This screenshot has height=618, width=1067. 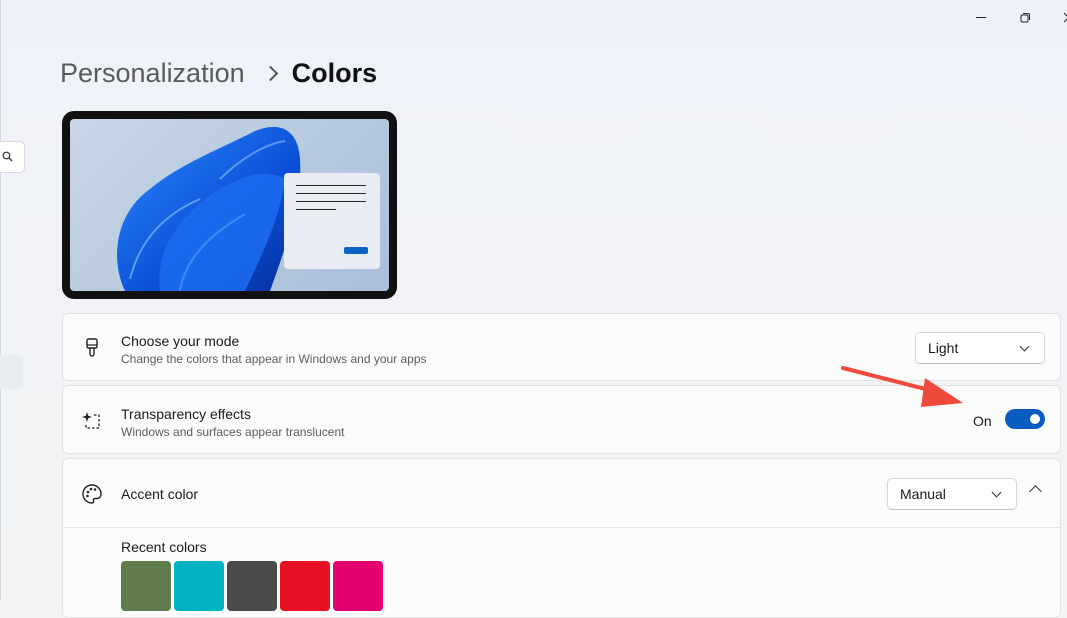 What do you see at coordinates (332, 221) in the screenshot?
I see `preview-window` at bounding box center [332, 221].